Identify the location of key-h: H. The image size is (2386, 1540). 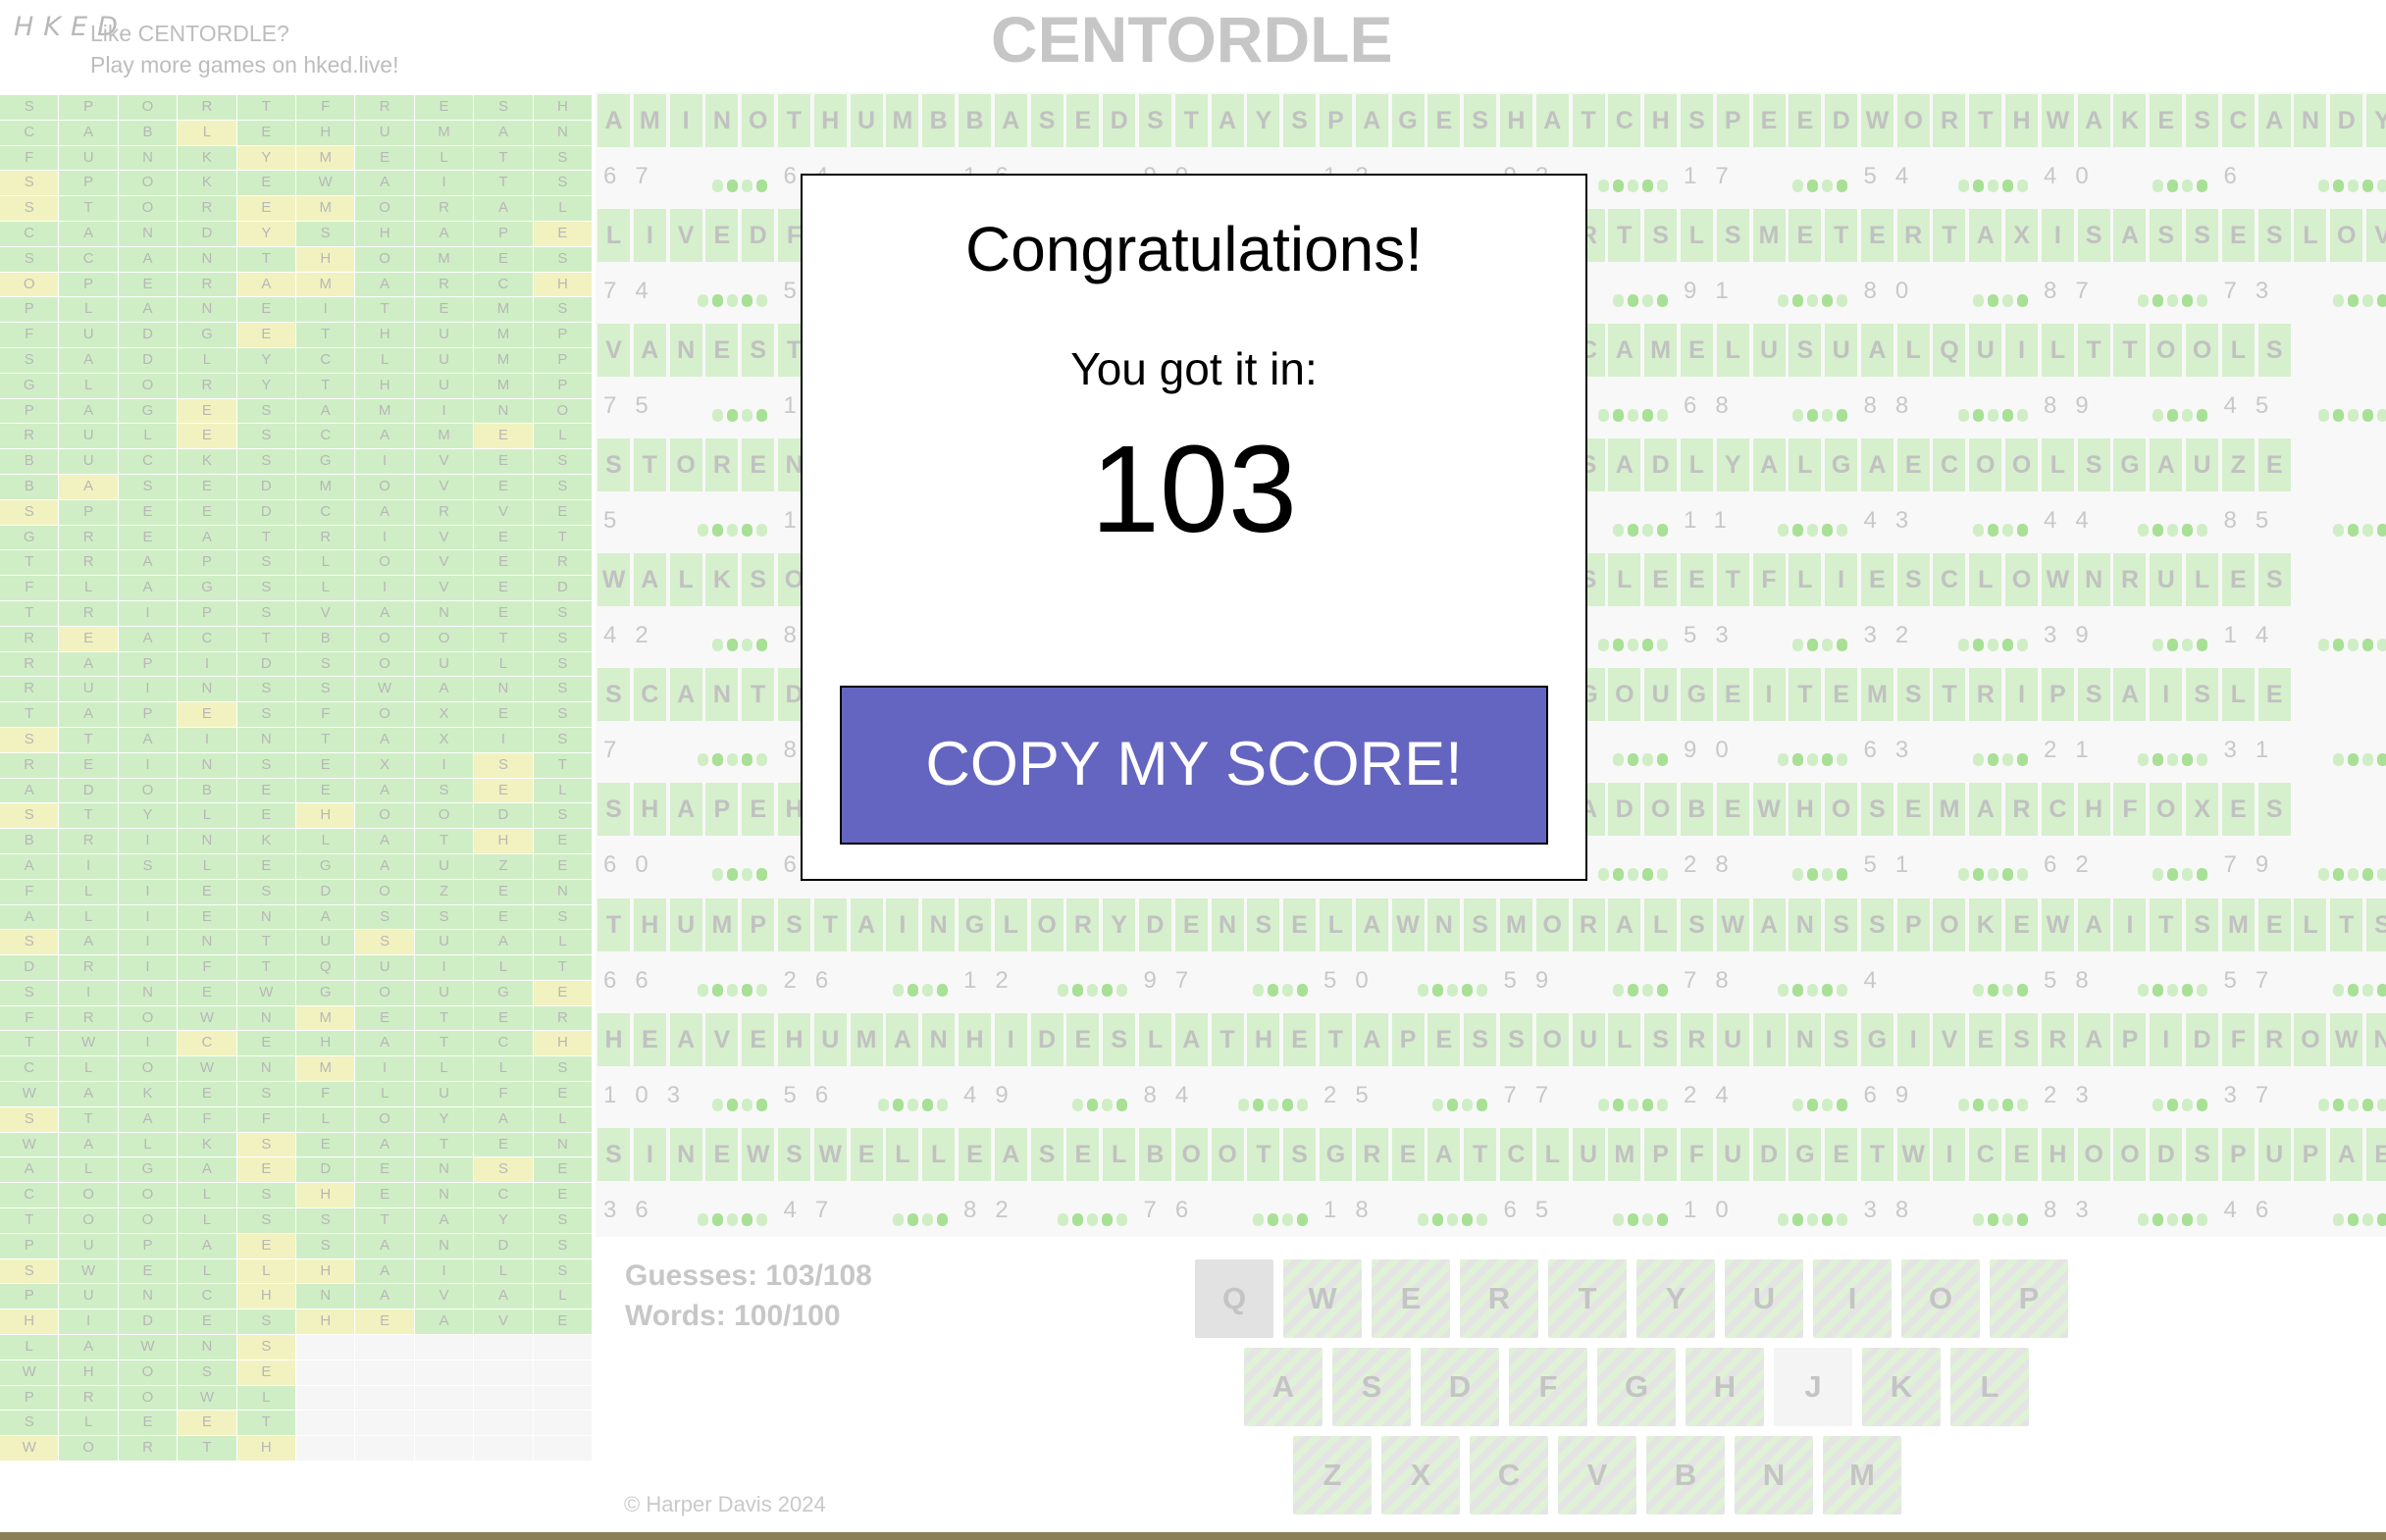
(1725, 1387).